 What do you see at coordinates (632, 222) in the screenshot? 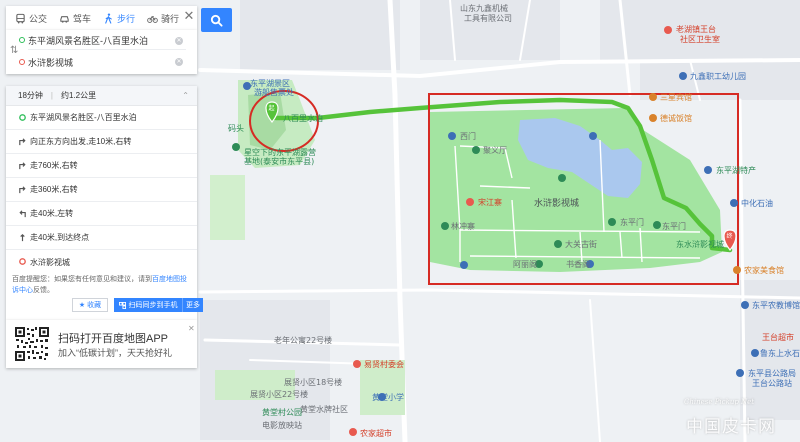
I see `map-label: 东平门` at bounding box center [632, 222].